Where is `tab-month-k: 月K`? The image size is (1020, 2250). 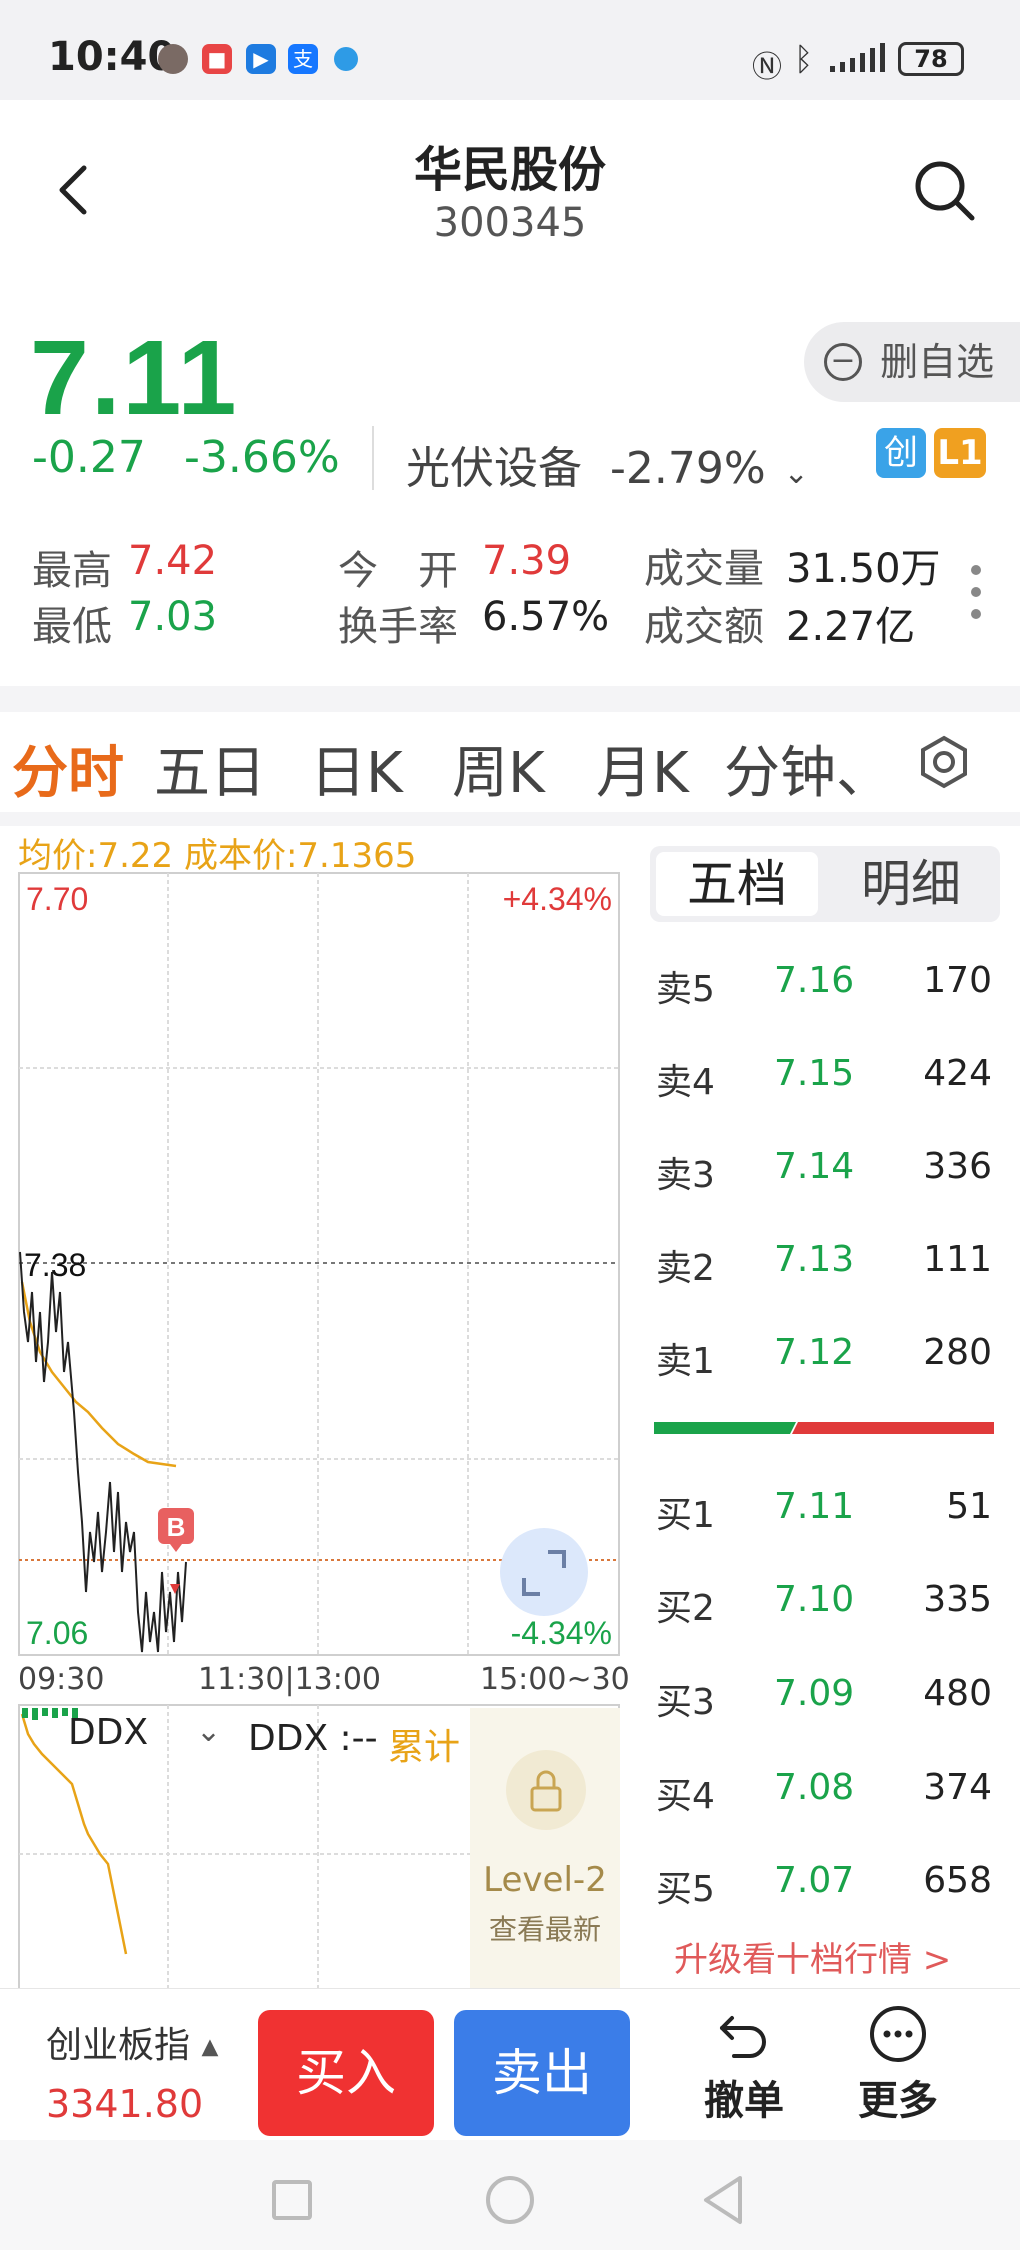 tab-month-k: 月K is located at coordinates (642, 768).